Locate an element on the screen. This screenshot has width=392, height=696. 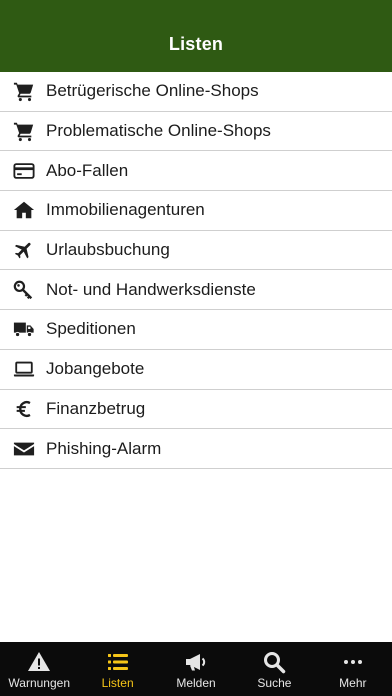
truck-icon is located at coordinates (23, 329).